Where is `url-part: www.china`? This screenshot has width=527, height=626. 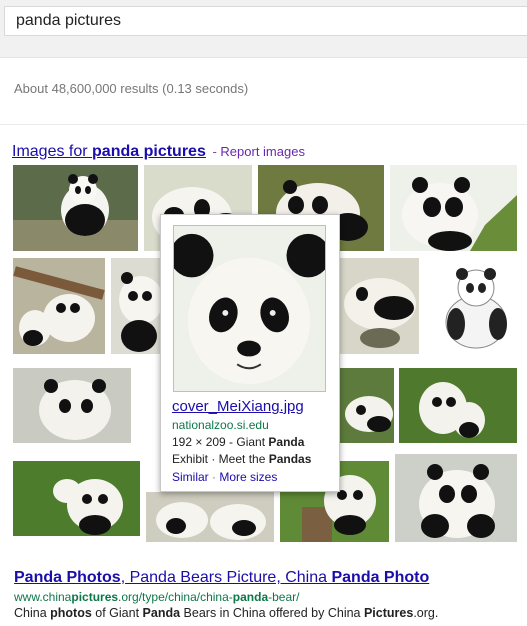
url-part: www.china is located at coordinates (43, 597).